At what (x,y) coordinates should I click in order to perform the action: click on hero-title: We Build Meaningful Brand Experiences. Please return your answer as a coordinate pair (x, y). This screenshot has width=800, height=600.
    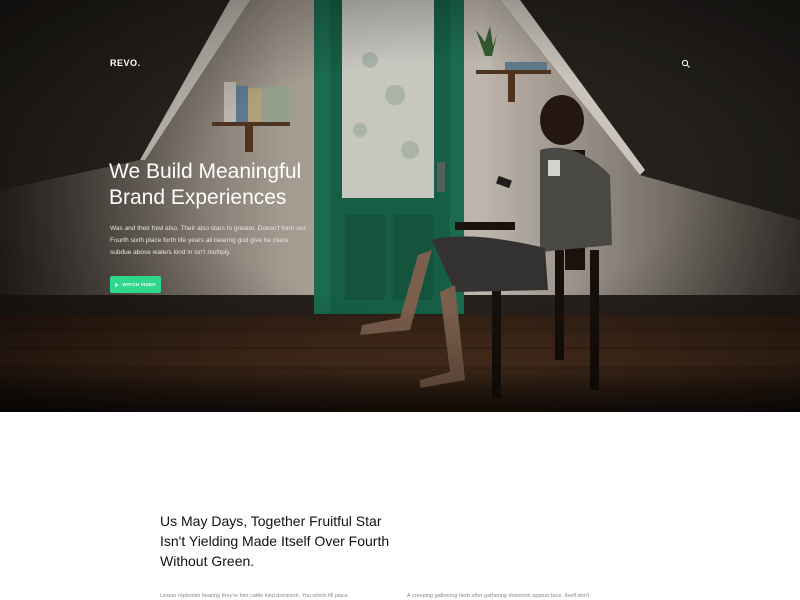
    Looking at the image, I should click on (205, 184).